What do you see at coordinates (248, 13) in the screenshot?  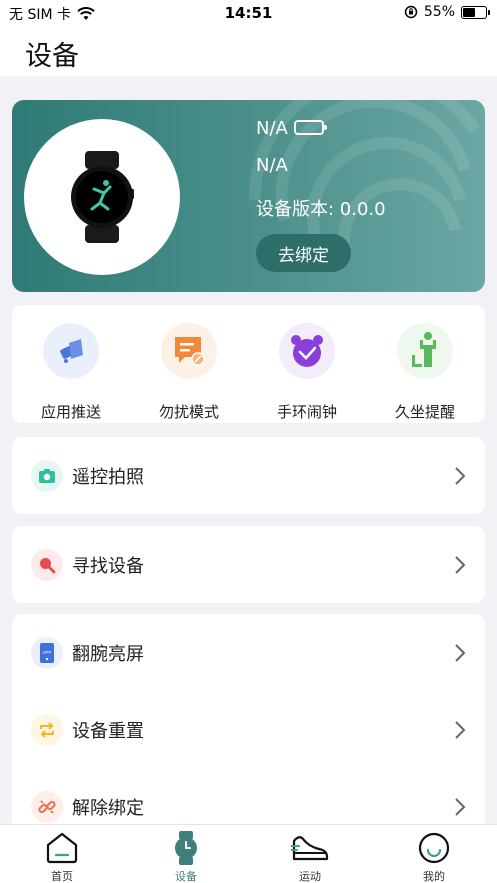 I see `status-bar: 无 SIM 卡 14:51 55%` at bounding box center [248, 13].